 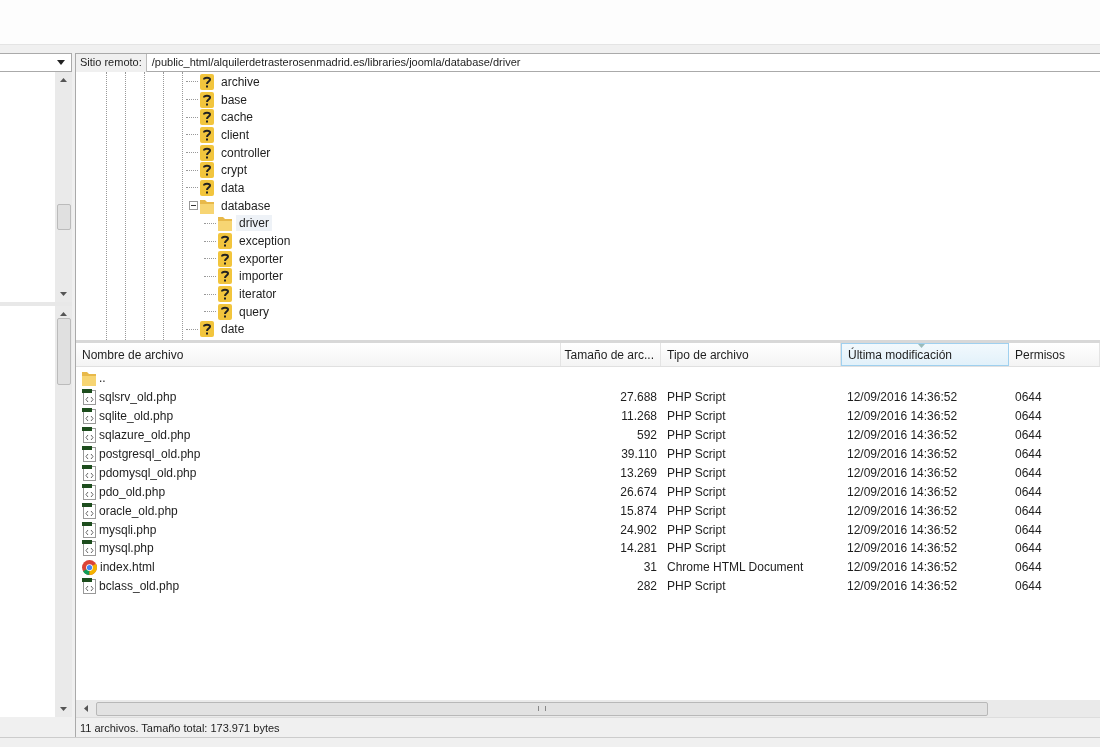 What do you see at coordinates (638, 472) in the screenshot?
I see `table-cell: 13.269` at bounding box center [638, 472].